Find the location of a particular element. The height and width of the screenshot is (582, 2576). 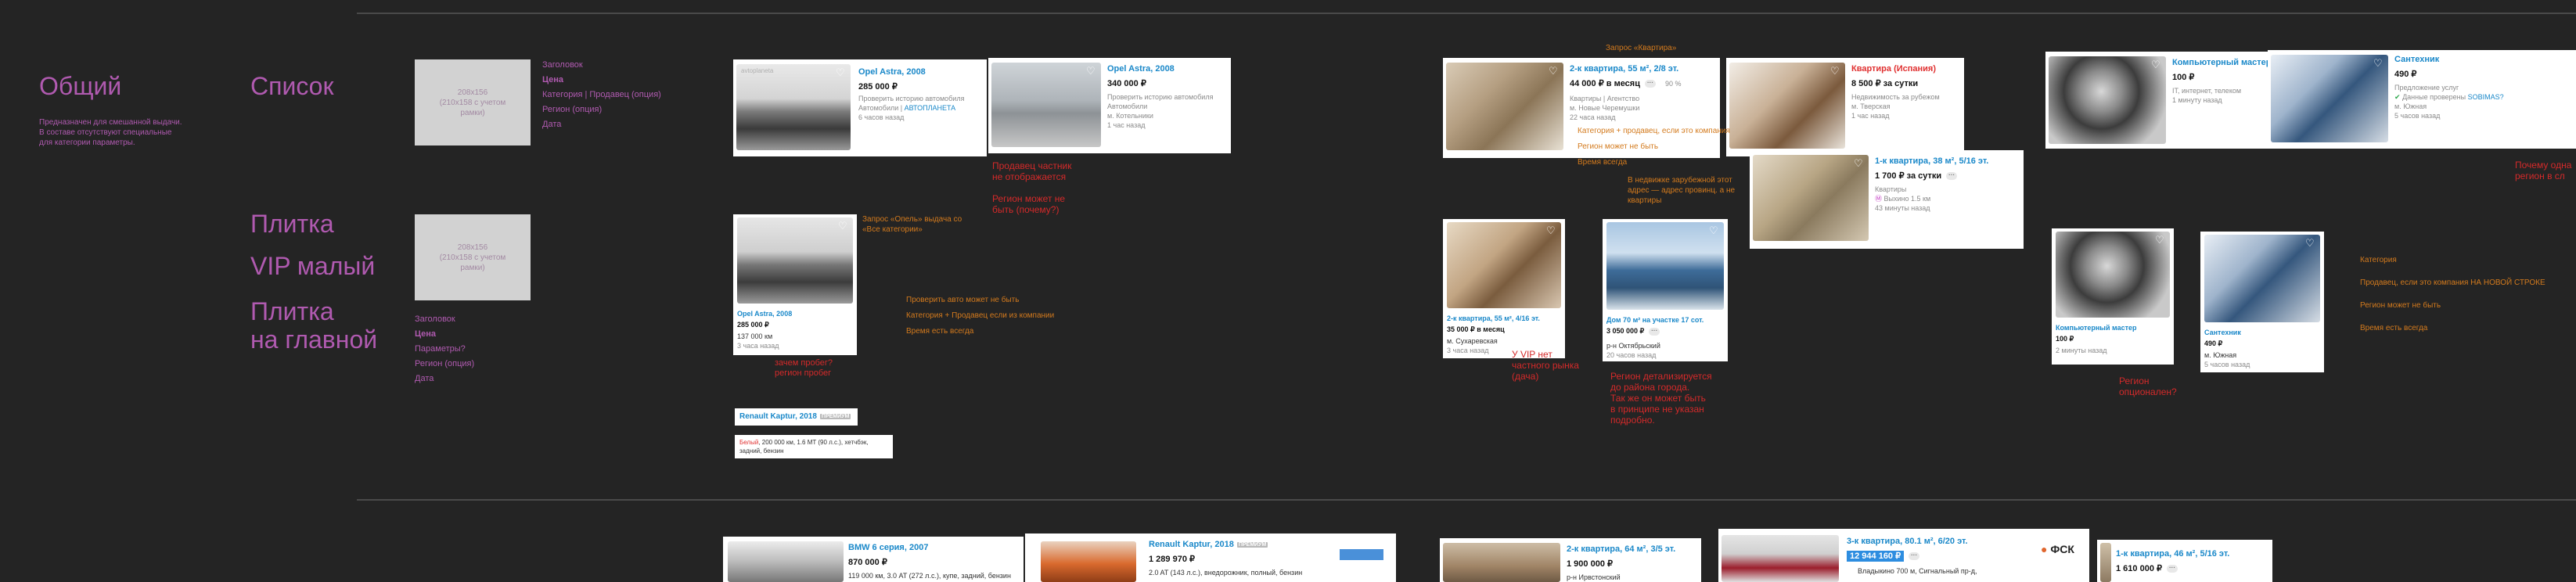

realty-title: 3-к квартира, 80.1 м², 6/20 эт. is located at coordinates (1908, 541).